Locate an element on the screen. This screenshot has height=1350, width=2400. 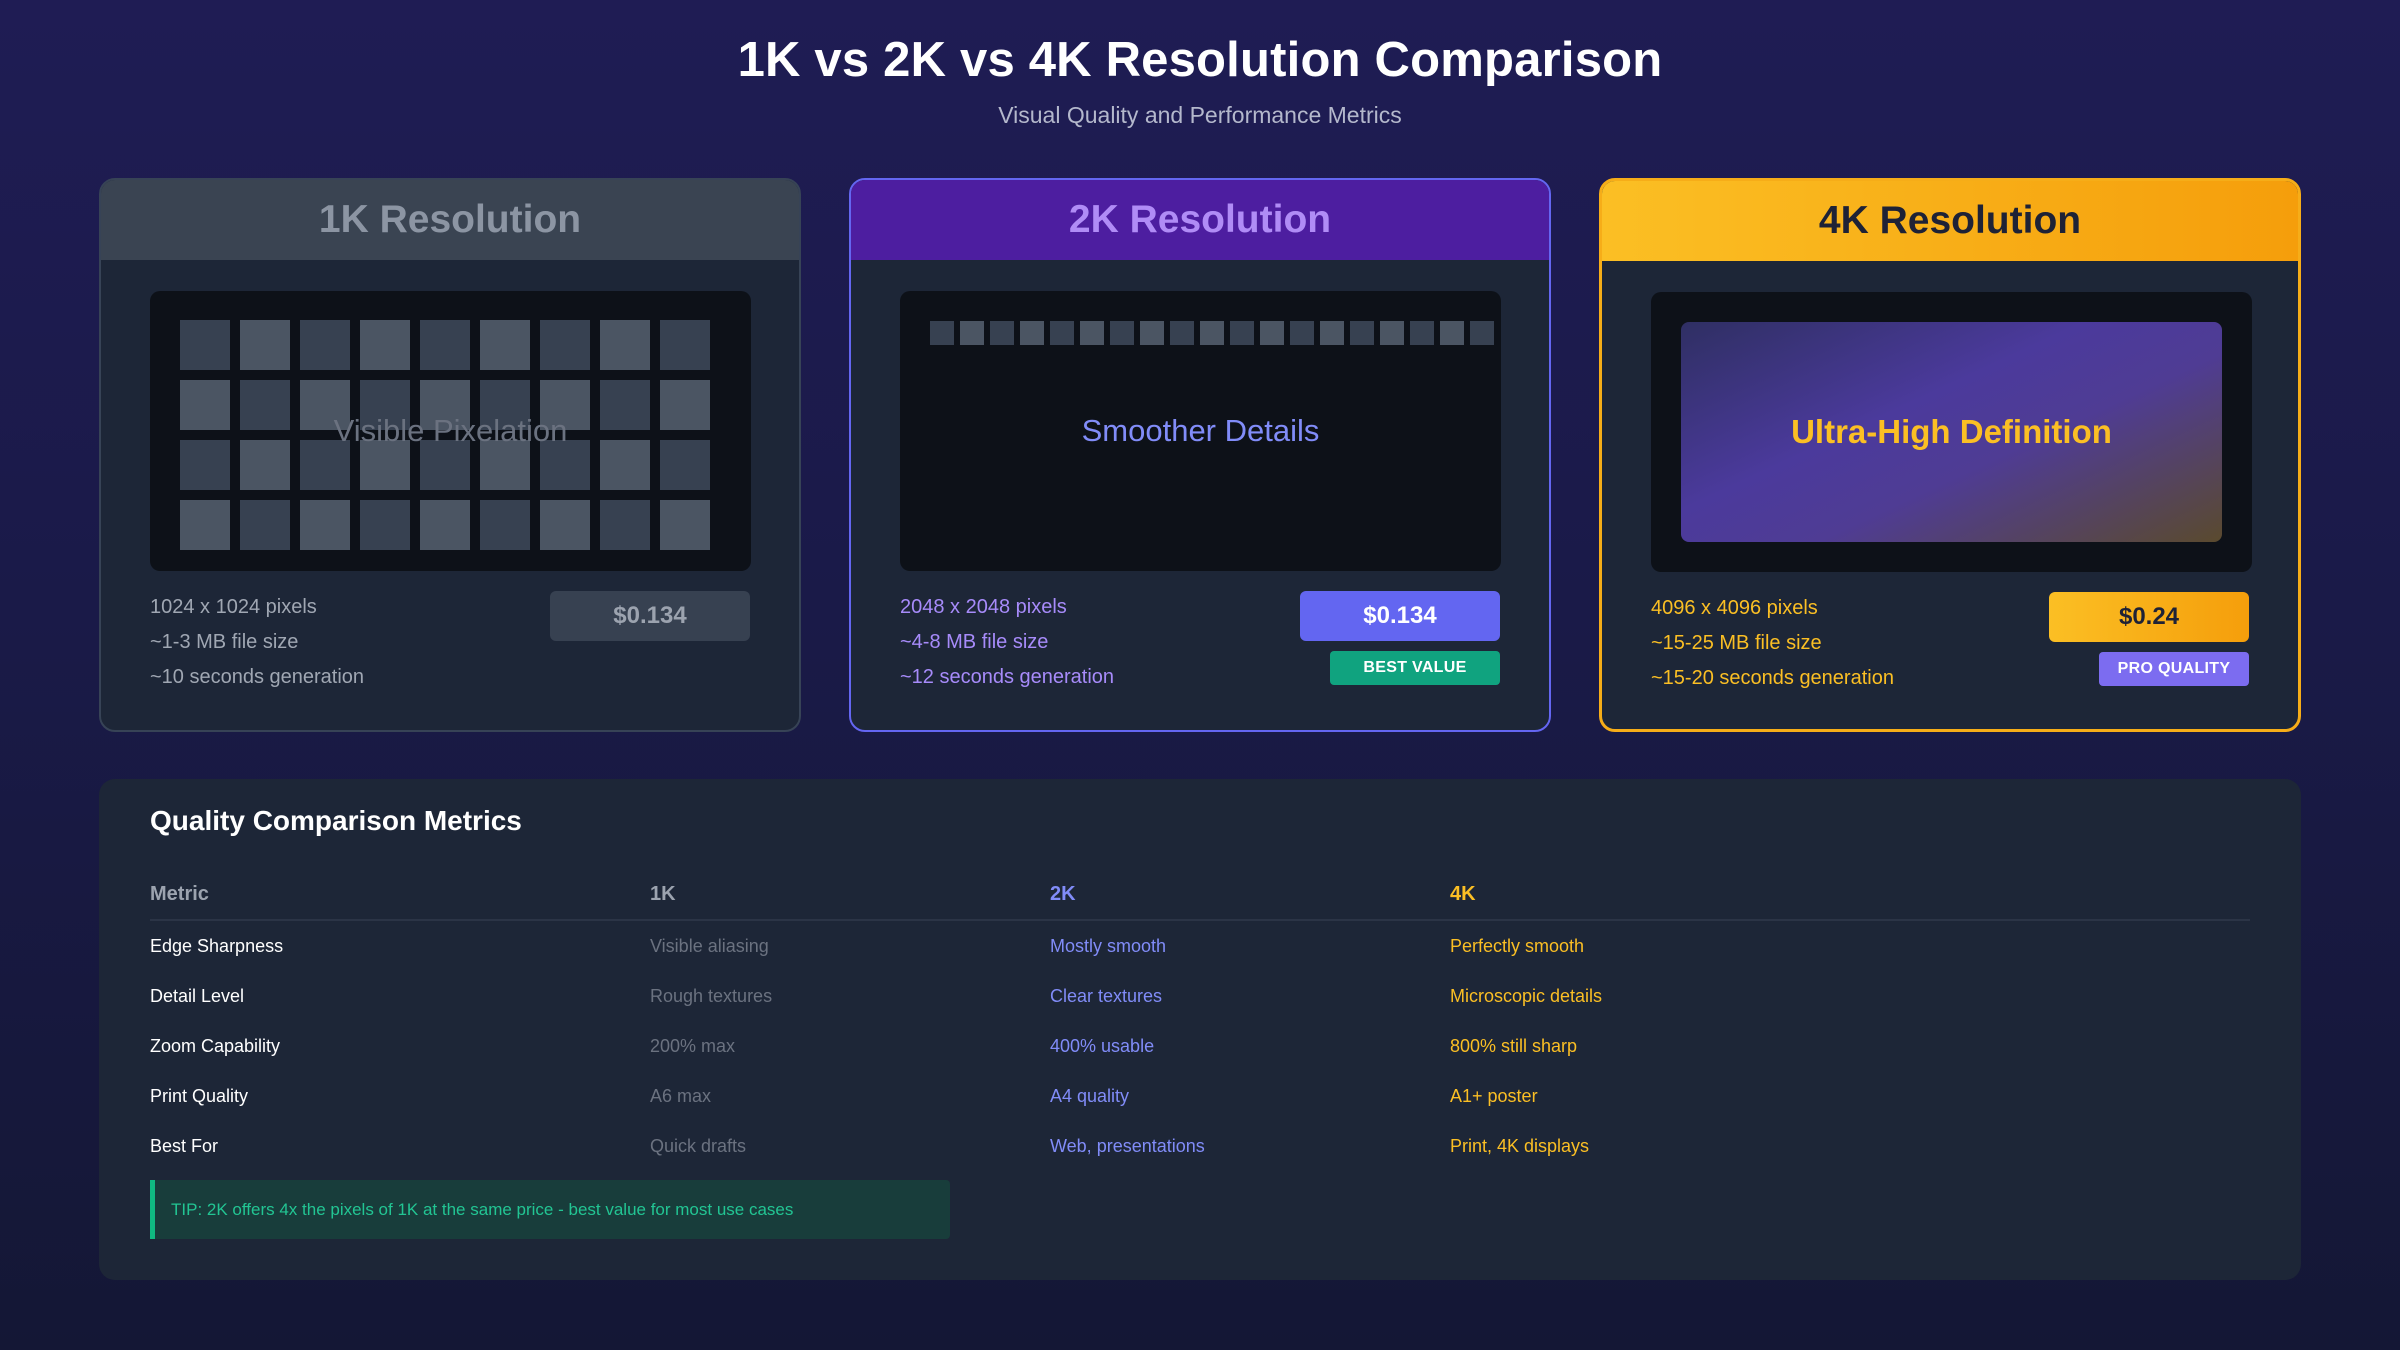
spec-generation-time: ~10 seconds generation is located at coordinates (257, 677).